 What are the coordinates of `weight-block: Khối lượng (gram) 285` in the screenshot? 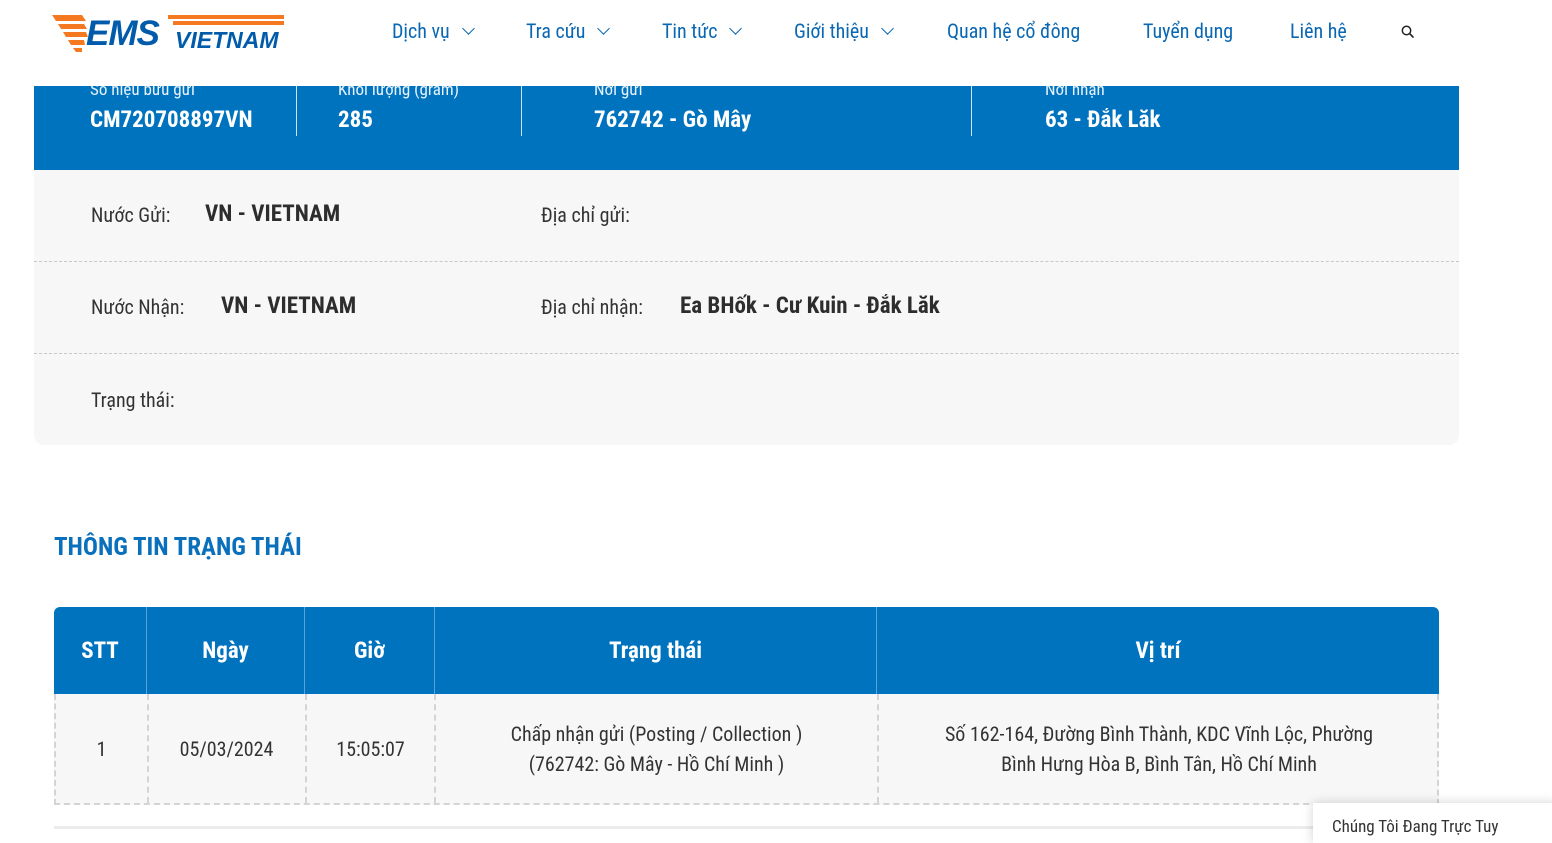 It's located at (398, 107).